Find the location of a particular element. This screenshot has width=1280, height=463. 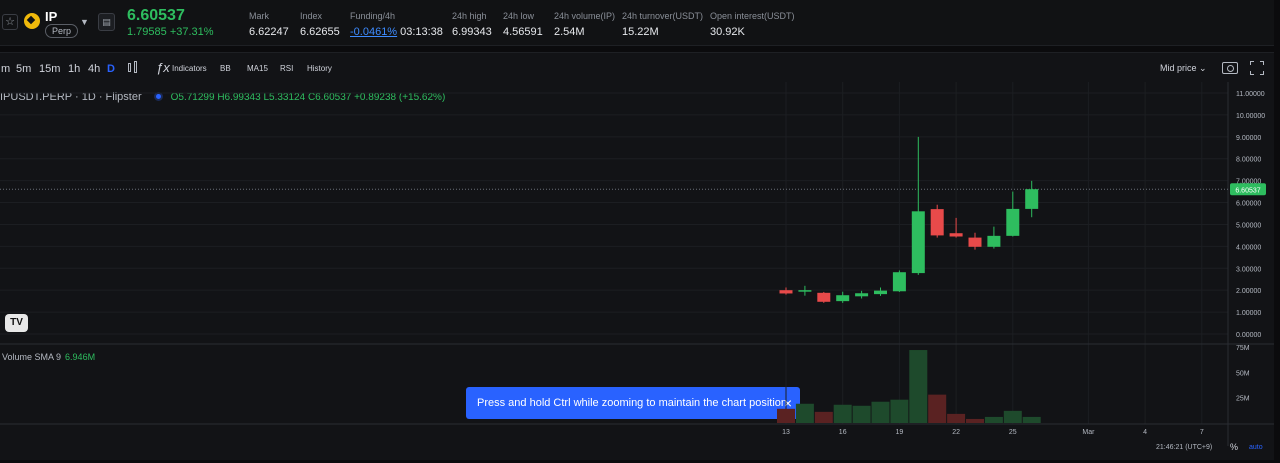

stat-value: 6.62247 is located at coordinates (269, 32).